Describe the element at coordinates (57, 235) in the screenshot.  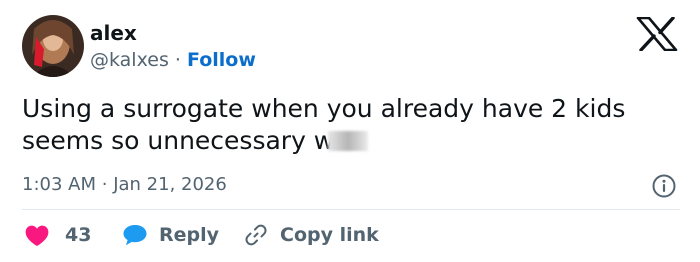
I see `like-button: 43` at that location.